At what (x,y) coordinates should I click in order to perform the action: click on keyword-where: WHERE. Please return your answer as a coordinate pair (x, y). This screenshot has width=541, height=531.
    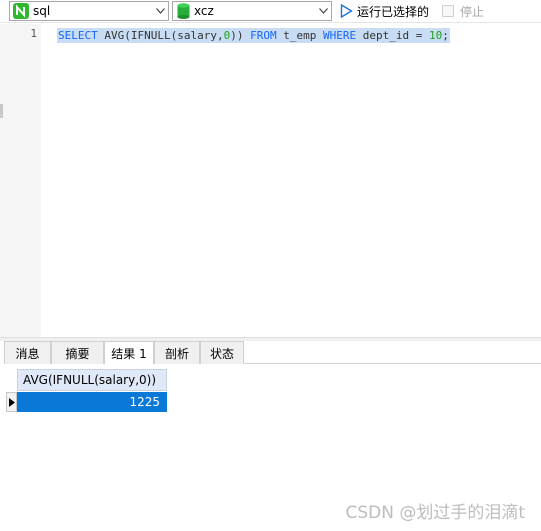
    Looking at the image, I should click on (339, 35).